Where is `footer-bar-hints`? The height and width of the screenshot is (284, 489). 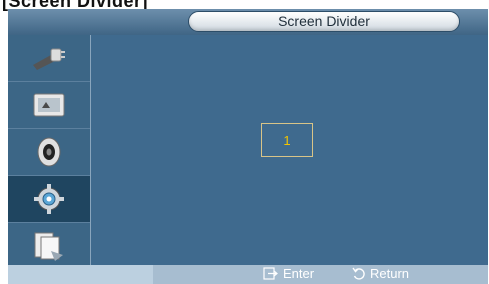
footer-bar-hints is located at coordinates (320, 274).